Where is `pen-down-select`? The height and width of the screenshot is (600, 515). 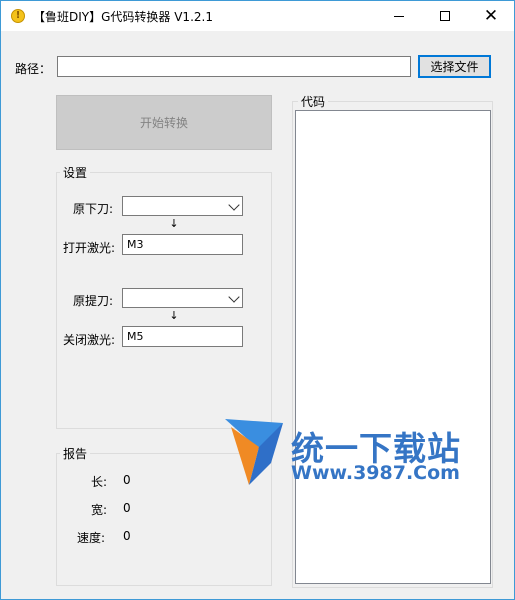
pen-down-select is located at coordinates (182, 206).